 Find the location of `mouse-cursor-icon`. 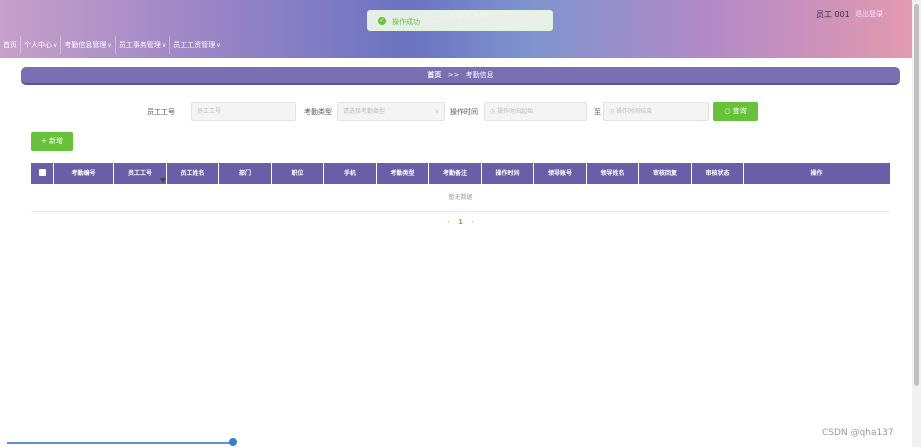

mouse-cursor-icon is located at coordinates (163, 180).